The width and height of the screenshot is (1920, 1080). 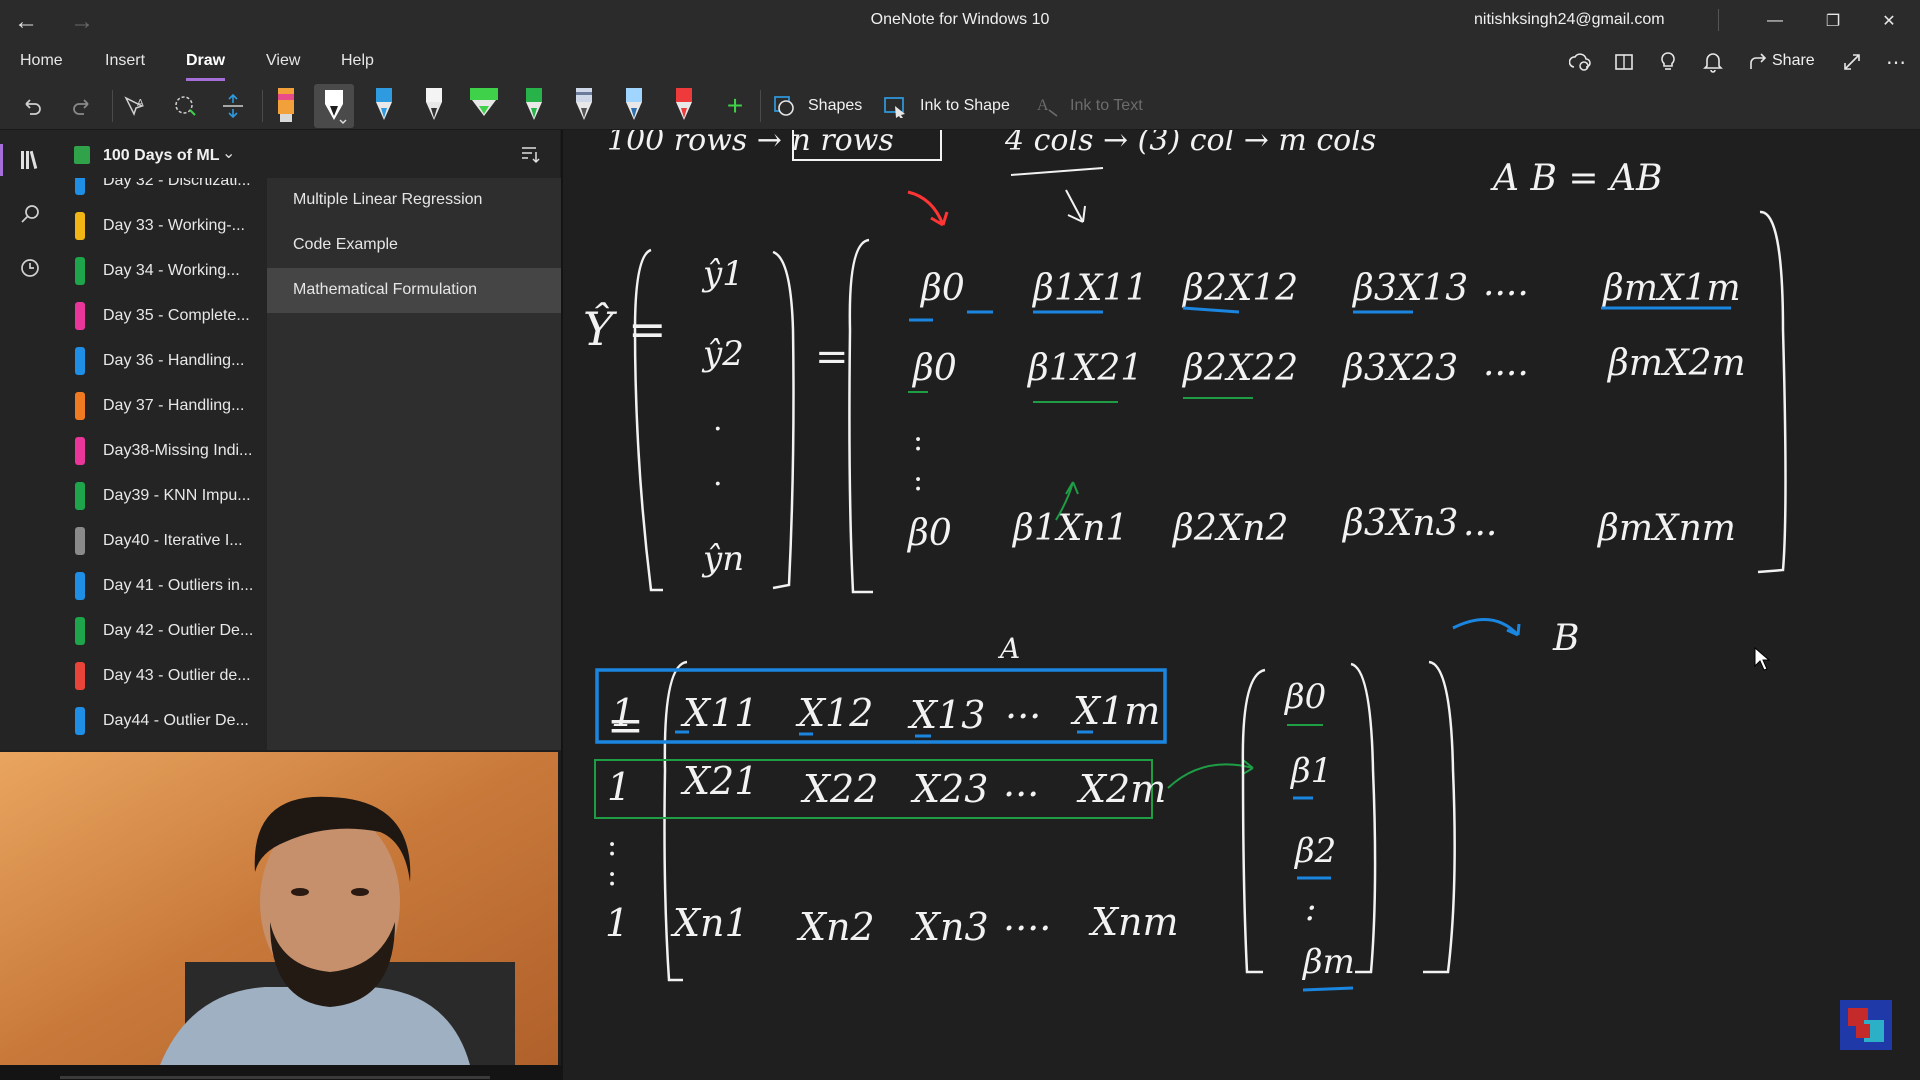 I want to click on close-button: ✕, so click(x=1889, y=21).